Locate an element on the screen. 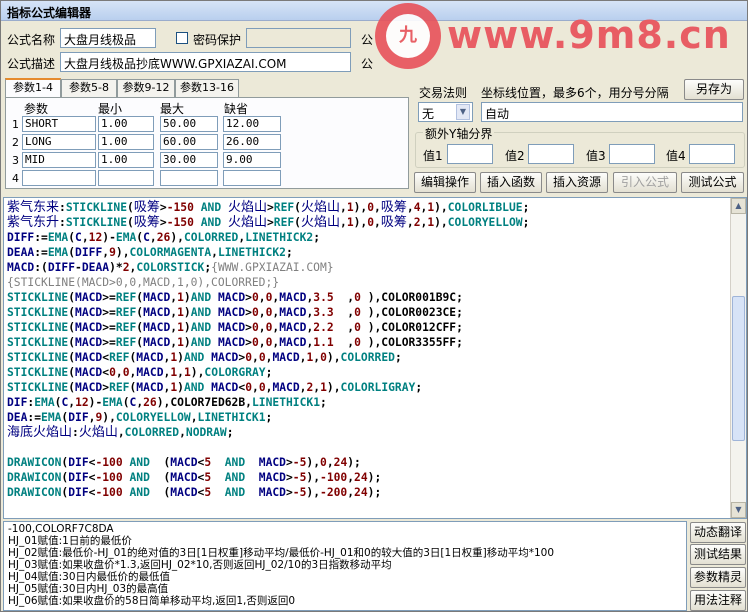 This screenshot has width=748, height=612. insert-resource-button: 插入资源 is located at coordinates (577, 182).